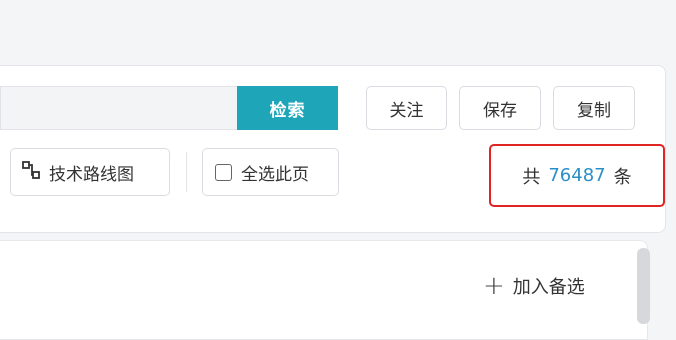 Image resolution: width=676 pixels, height=340 pixels. What do you see at coordinates (186, 172) in the screenshot?
I see `toolbar-divider` at bounding box center [186, 172].